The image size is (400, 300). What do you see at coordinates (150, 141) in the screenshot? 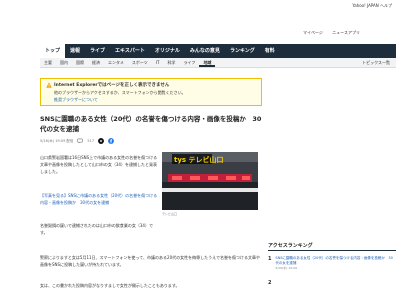
I see `article-meta: 5/16(木) 19:09 配信 517` at bounding box center [150, 141].